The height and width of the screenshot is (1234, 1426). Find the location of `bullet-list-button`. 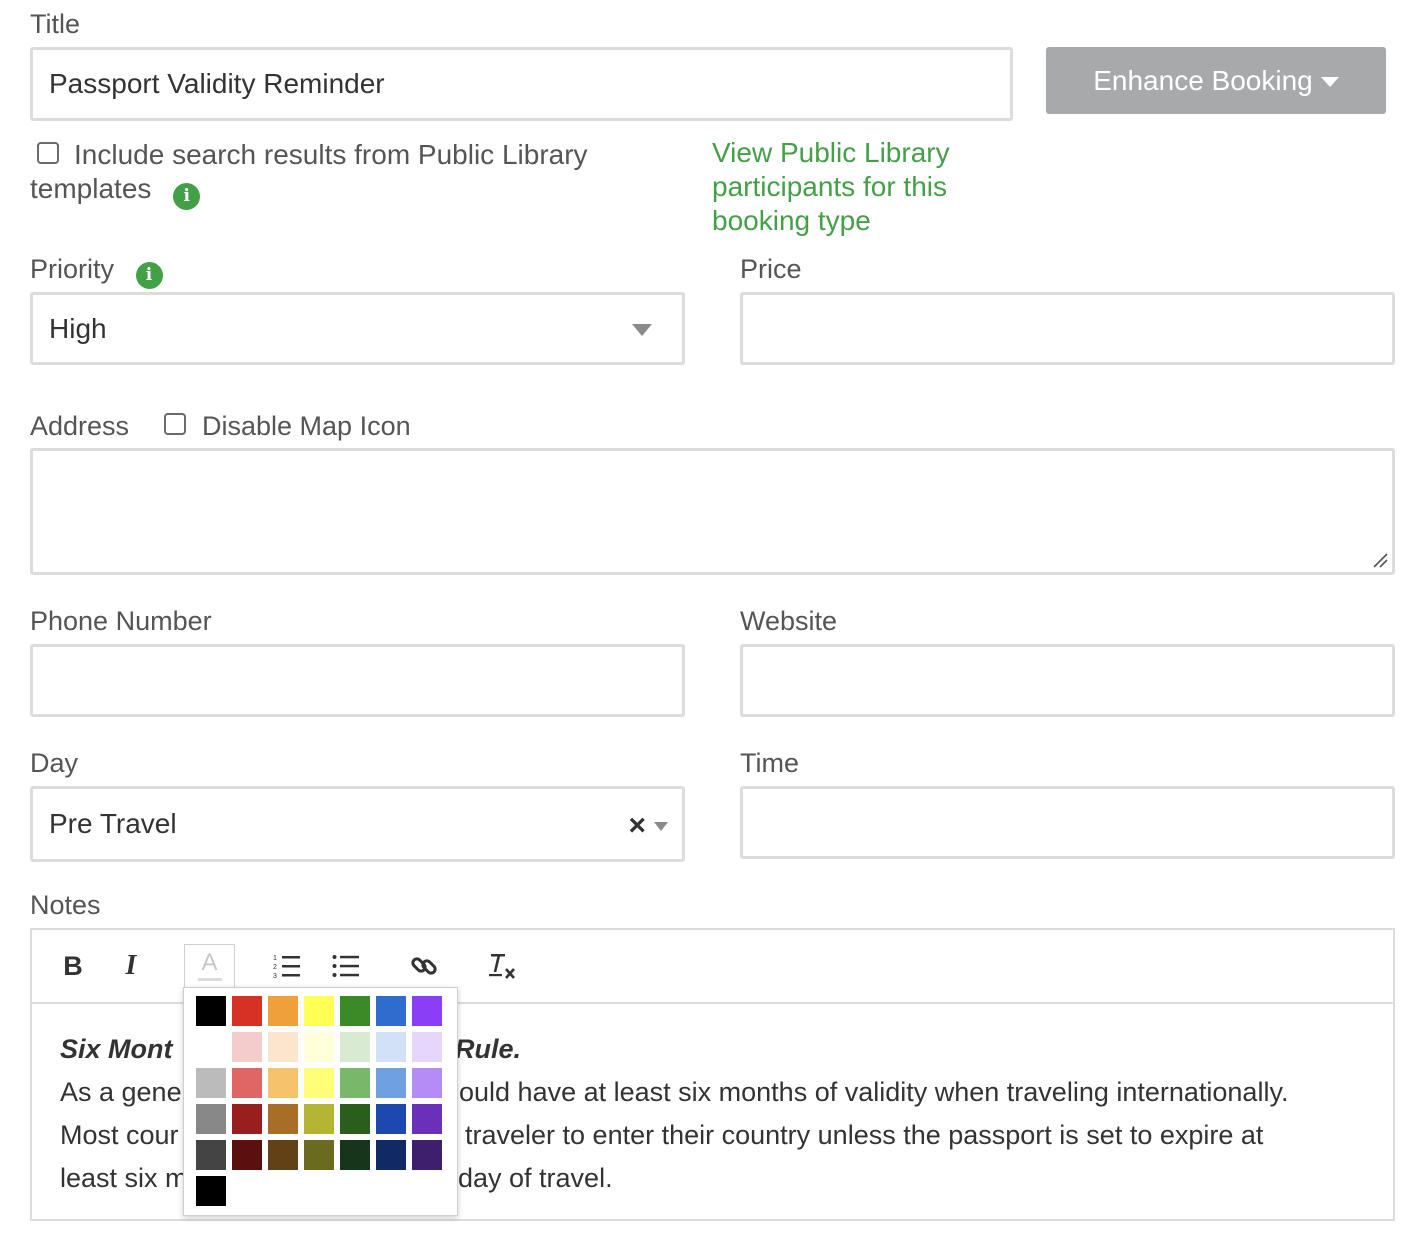

bullet-list-button is located at coordinates (346, 966).